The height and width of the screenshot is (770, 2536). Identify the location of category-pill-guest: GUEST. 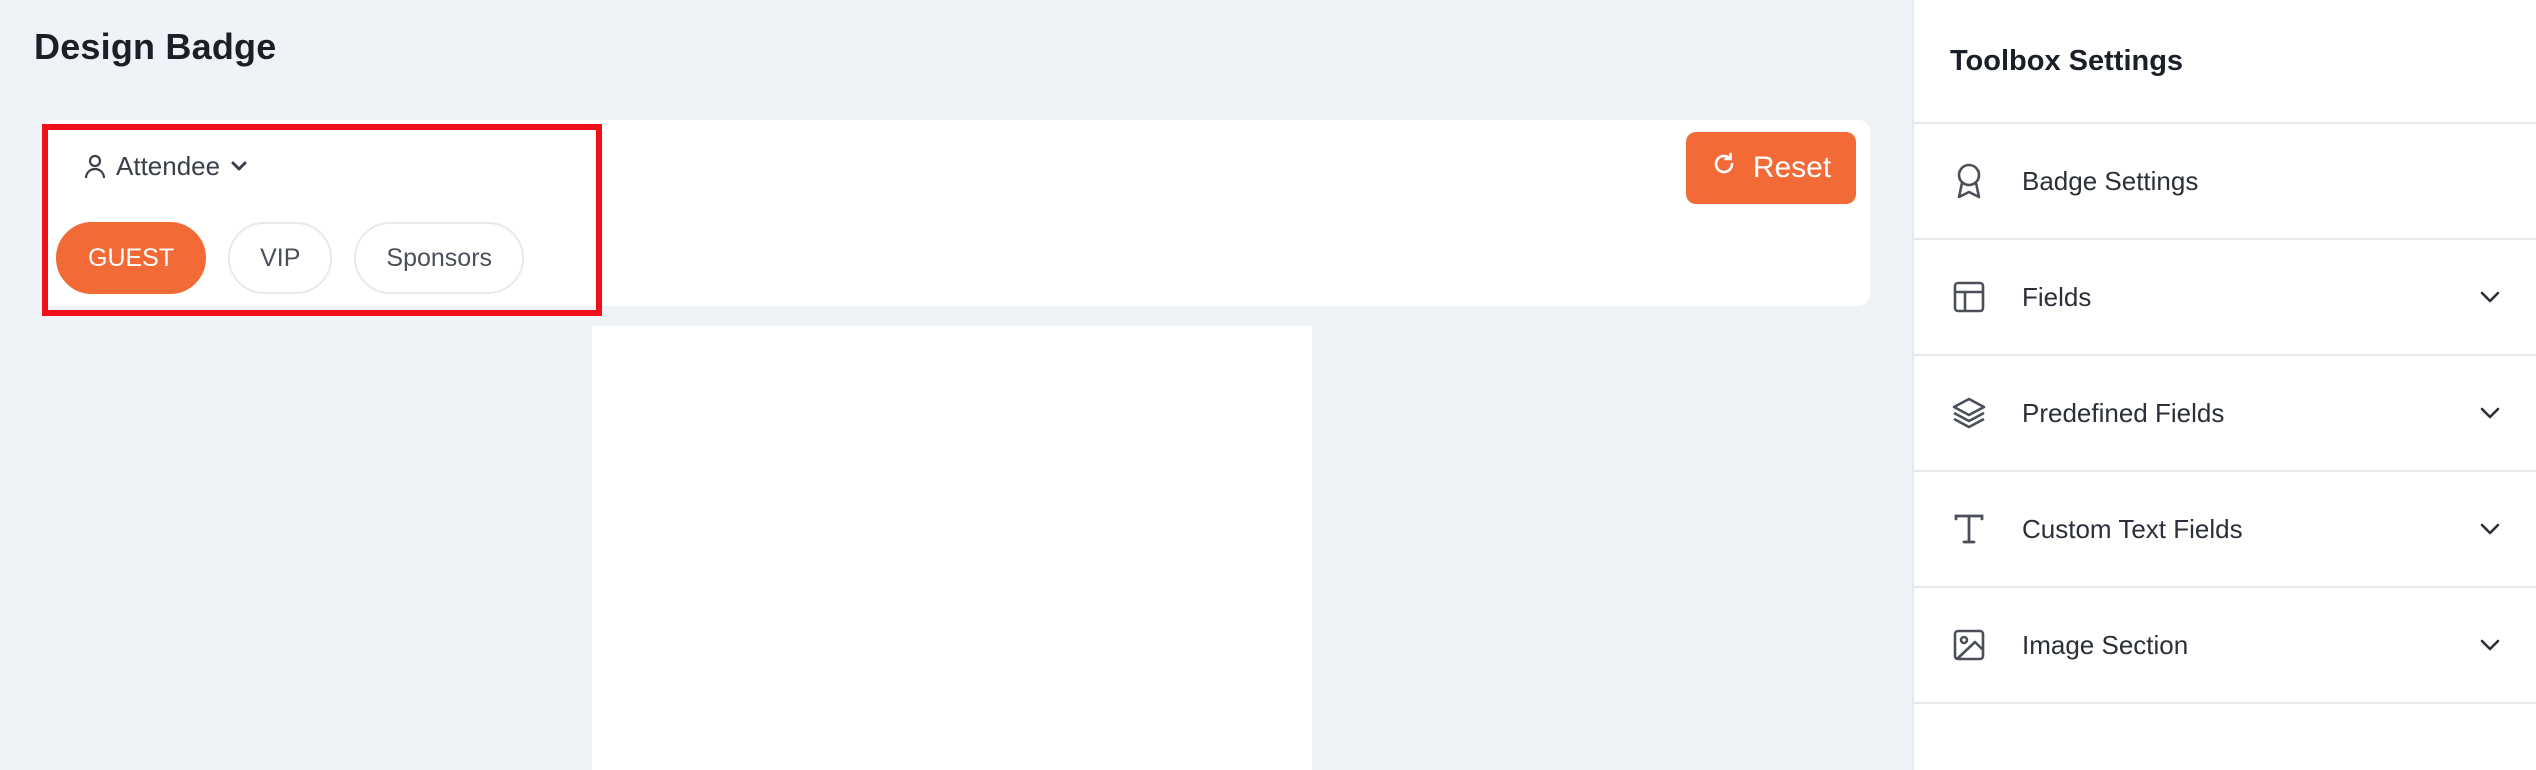
(131, 258).